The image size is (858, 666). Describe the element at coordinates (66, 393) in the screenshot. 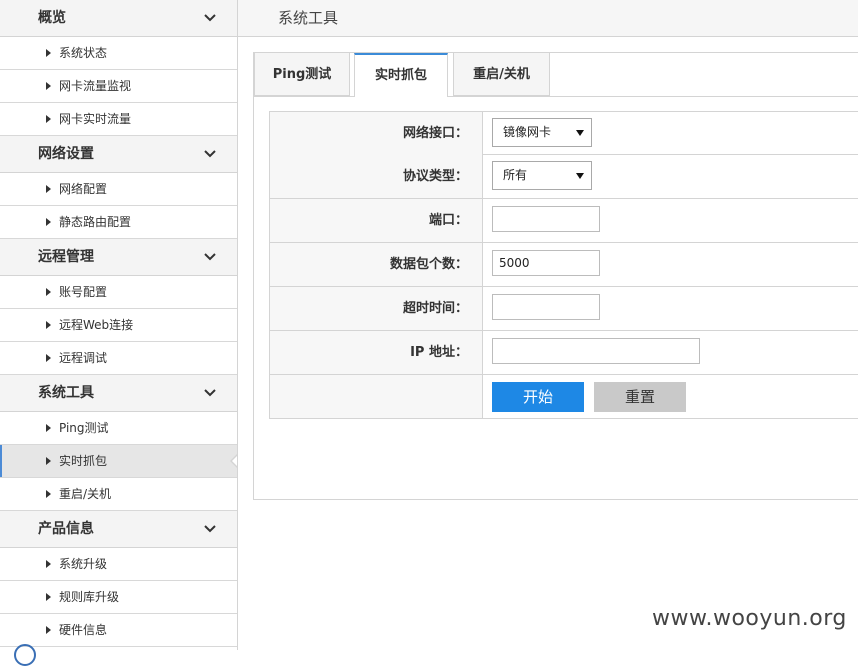

I see `sidebar-section-title: 系统工具` at that location.